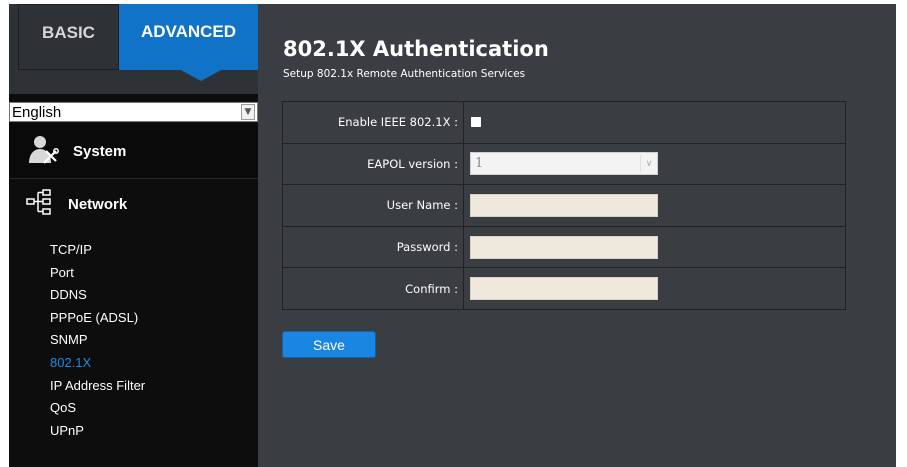  I want to click on sidebar-item-tcpip: TCP/IP, so click(133, 250).